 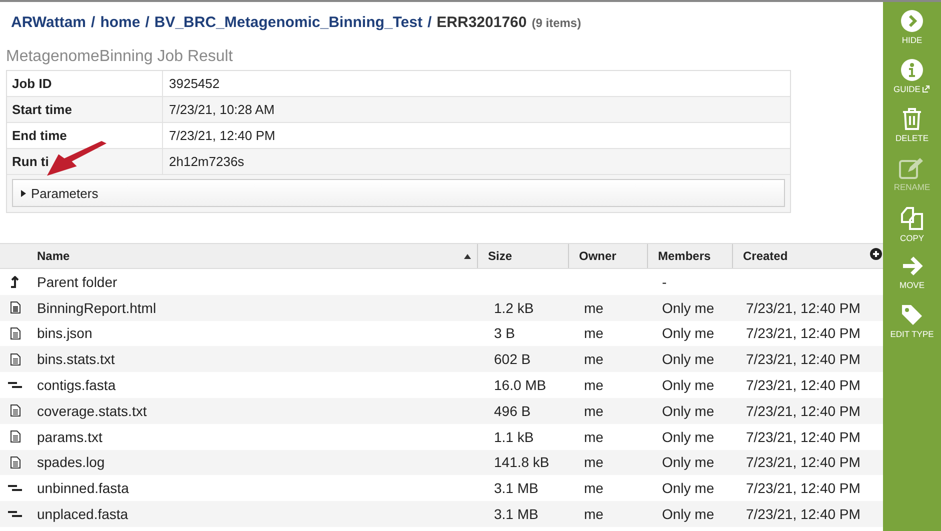 What do you see at coordinates (522, 462) in the screenshot?
I see `table-cell: 141.8 kB` at bounding box center [522, 462].